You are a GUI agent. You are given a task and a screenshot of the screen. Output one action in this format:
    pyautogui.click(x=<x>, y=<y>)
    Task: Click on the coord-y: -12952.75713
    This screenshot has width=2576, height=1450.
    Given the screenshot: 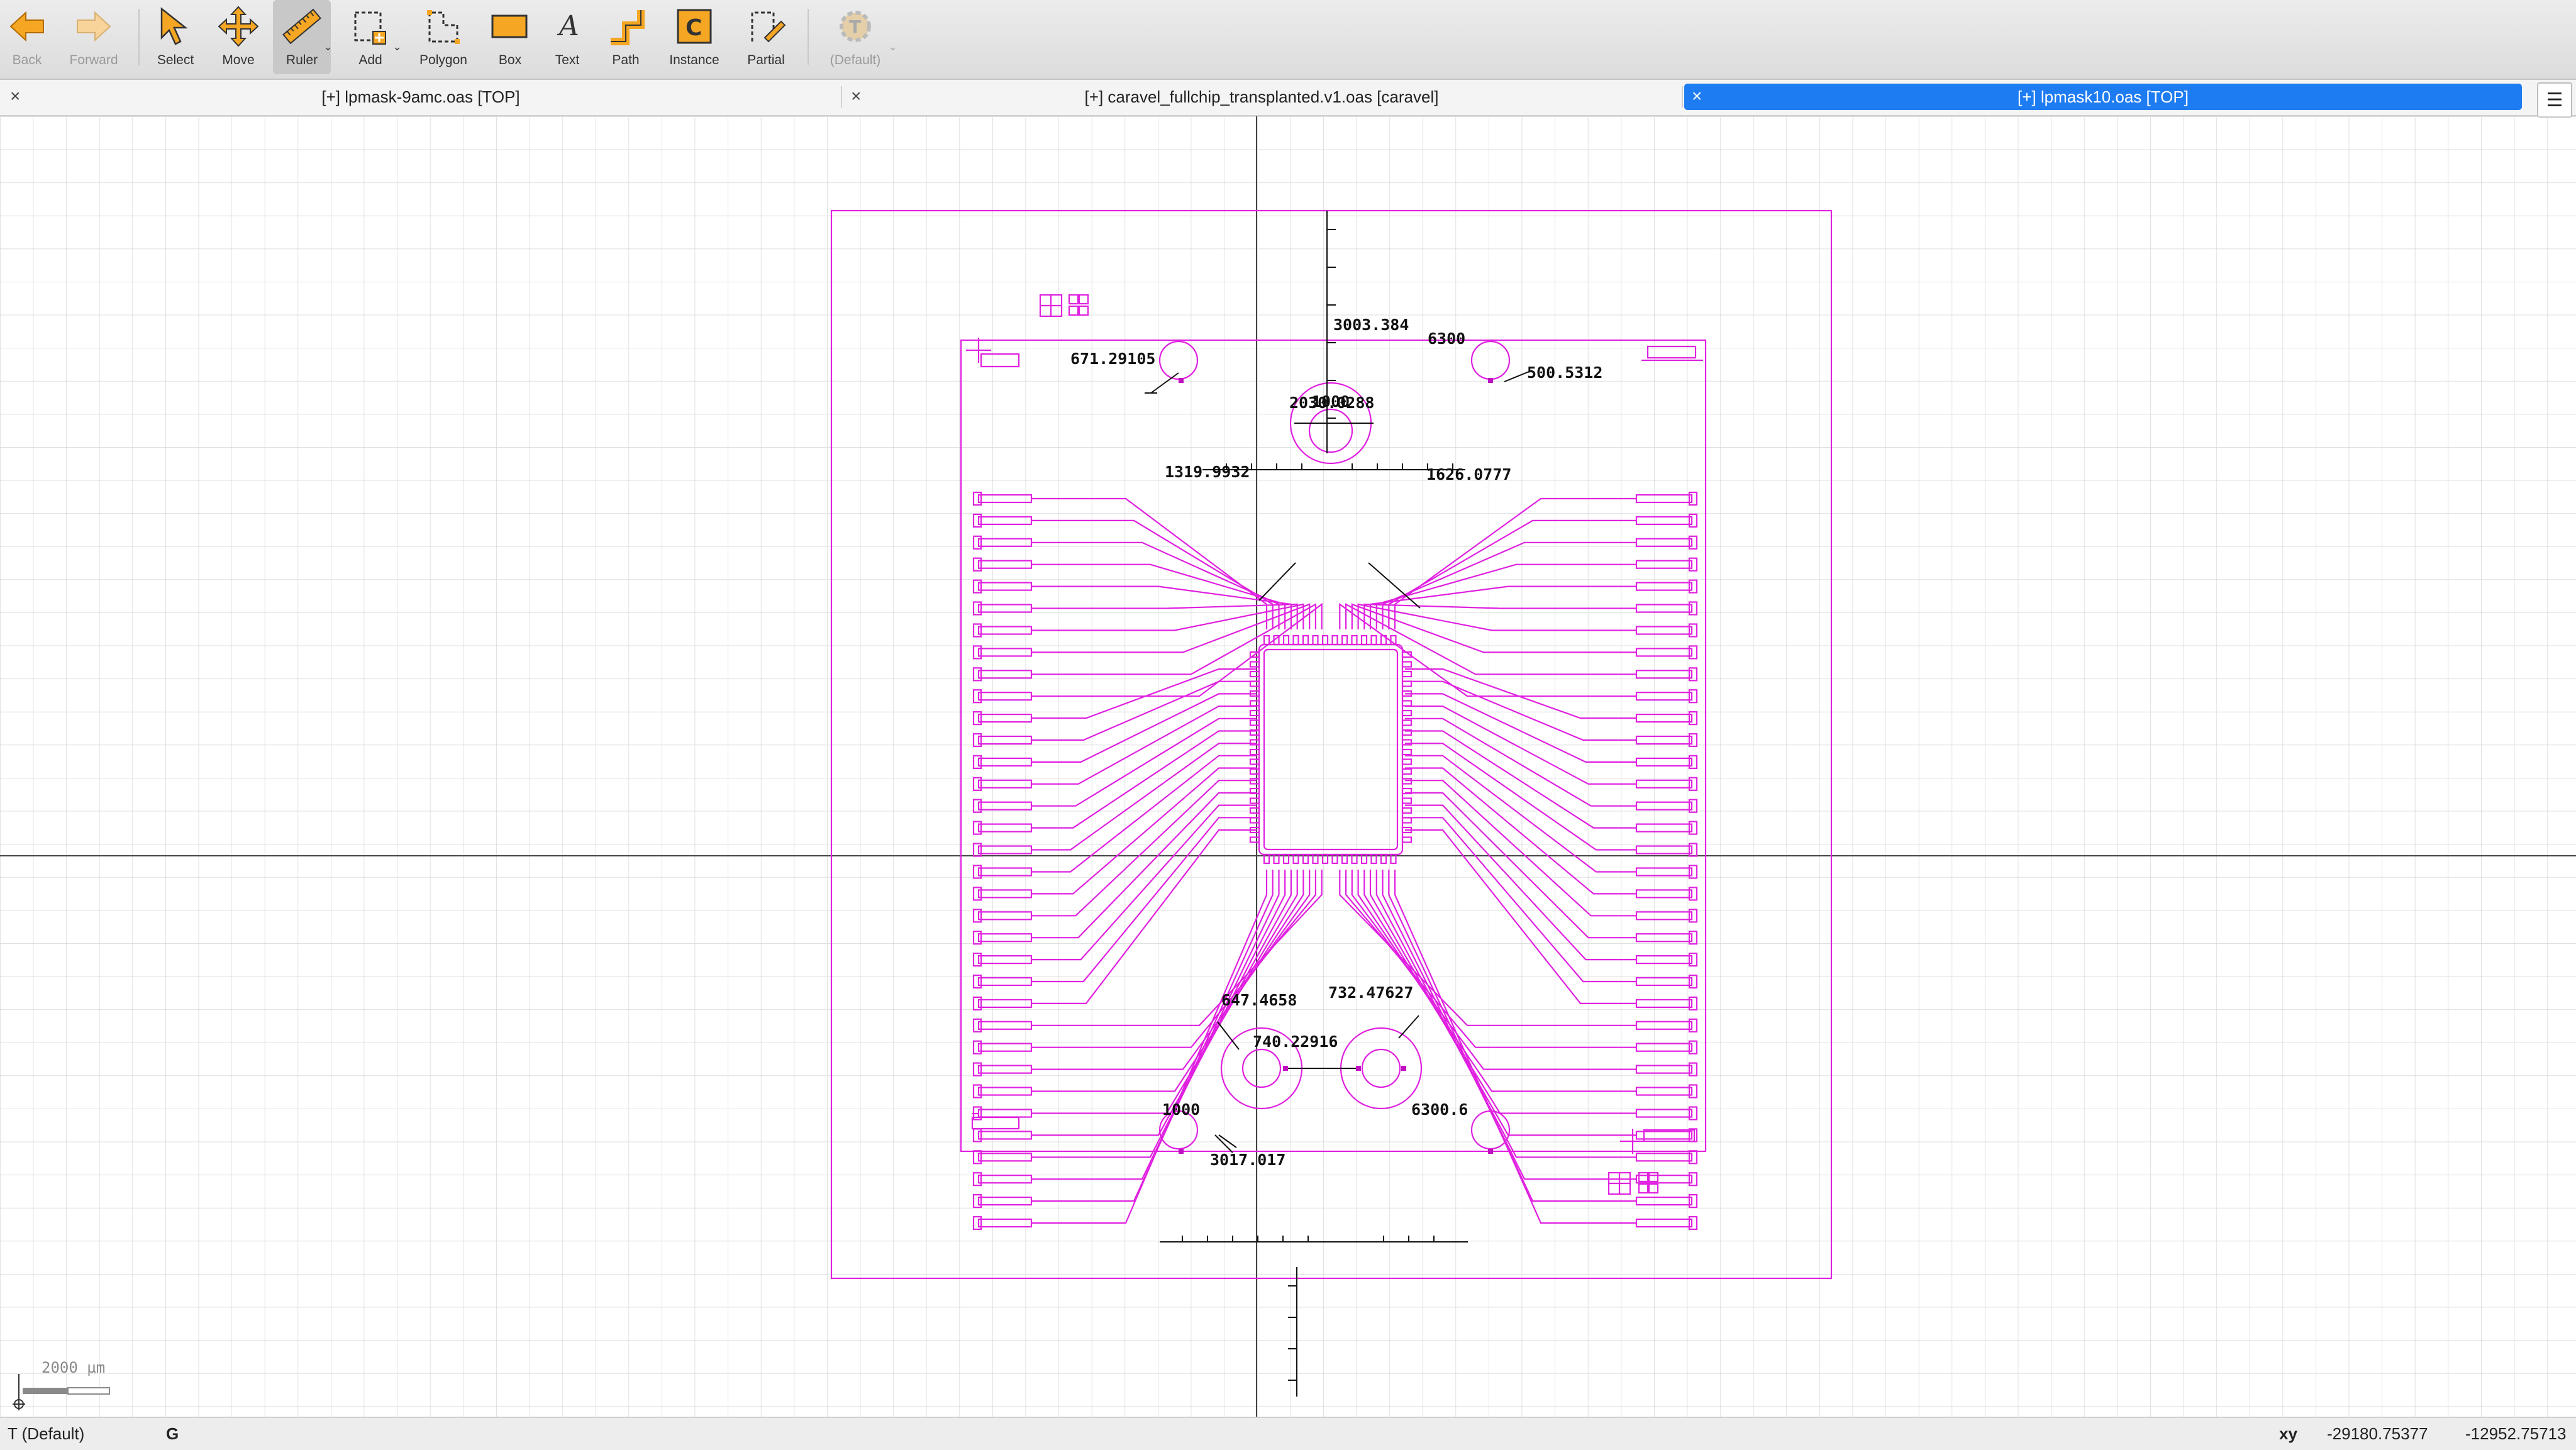 What is the action you would take?
    pyautogui.click(x=2516, y=1433)
    